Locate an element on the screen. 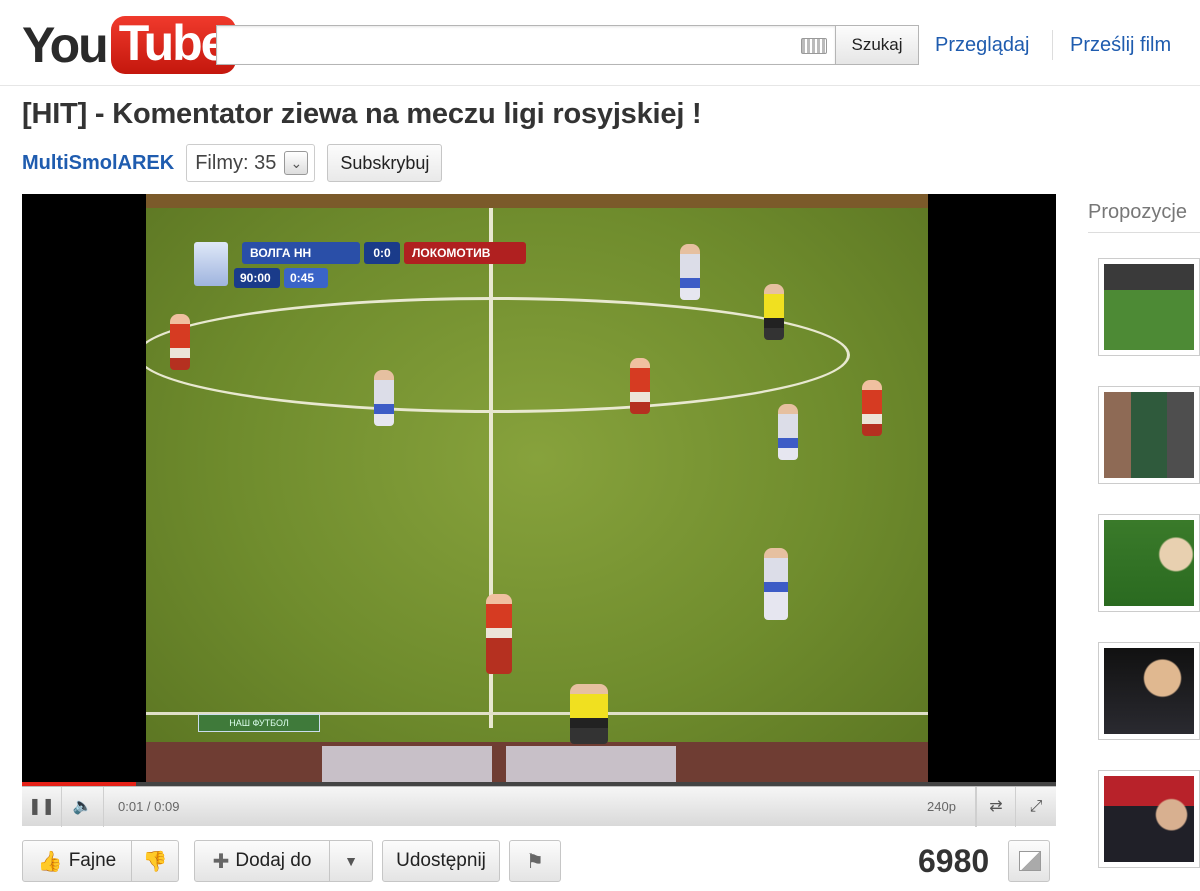 This screenshot has width=1200, height=891. added-time: 0:45 is located at coordinates (306, 278).